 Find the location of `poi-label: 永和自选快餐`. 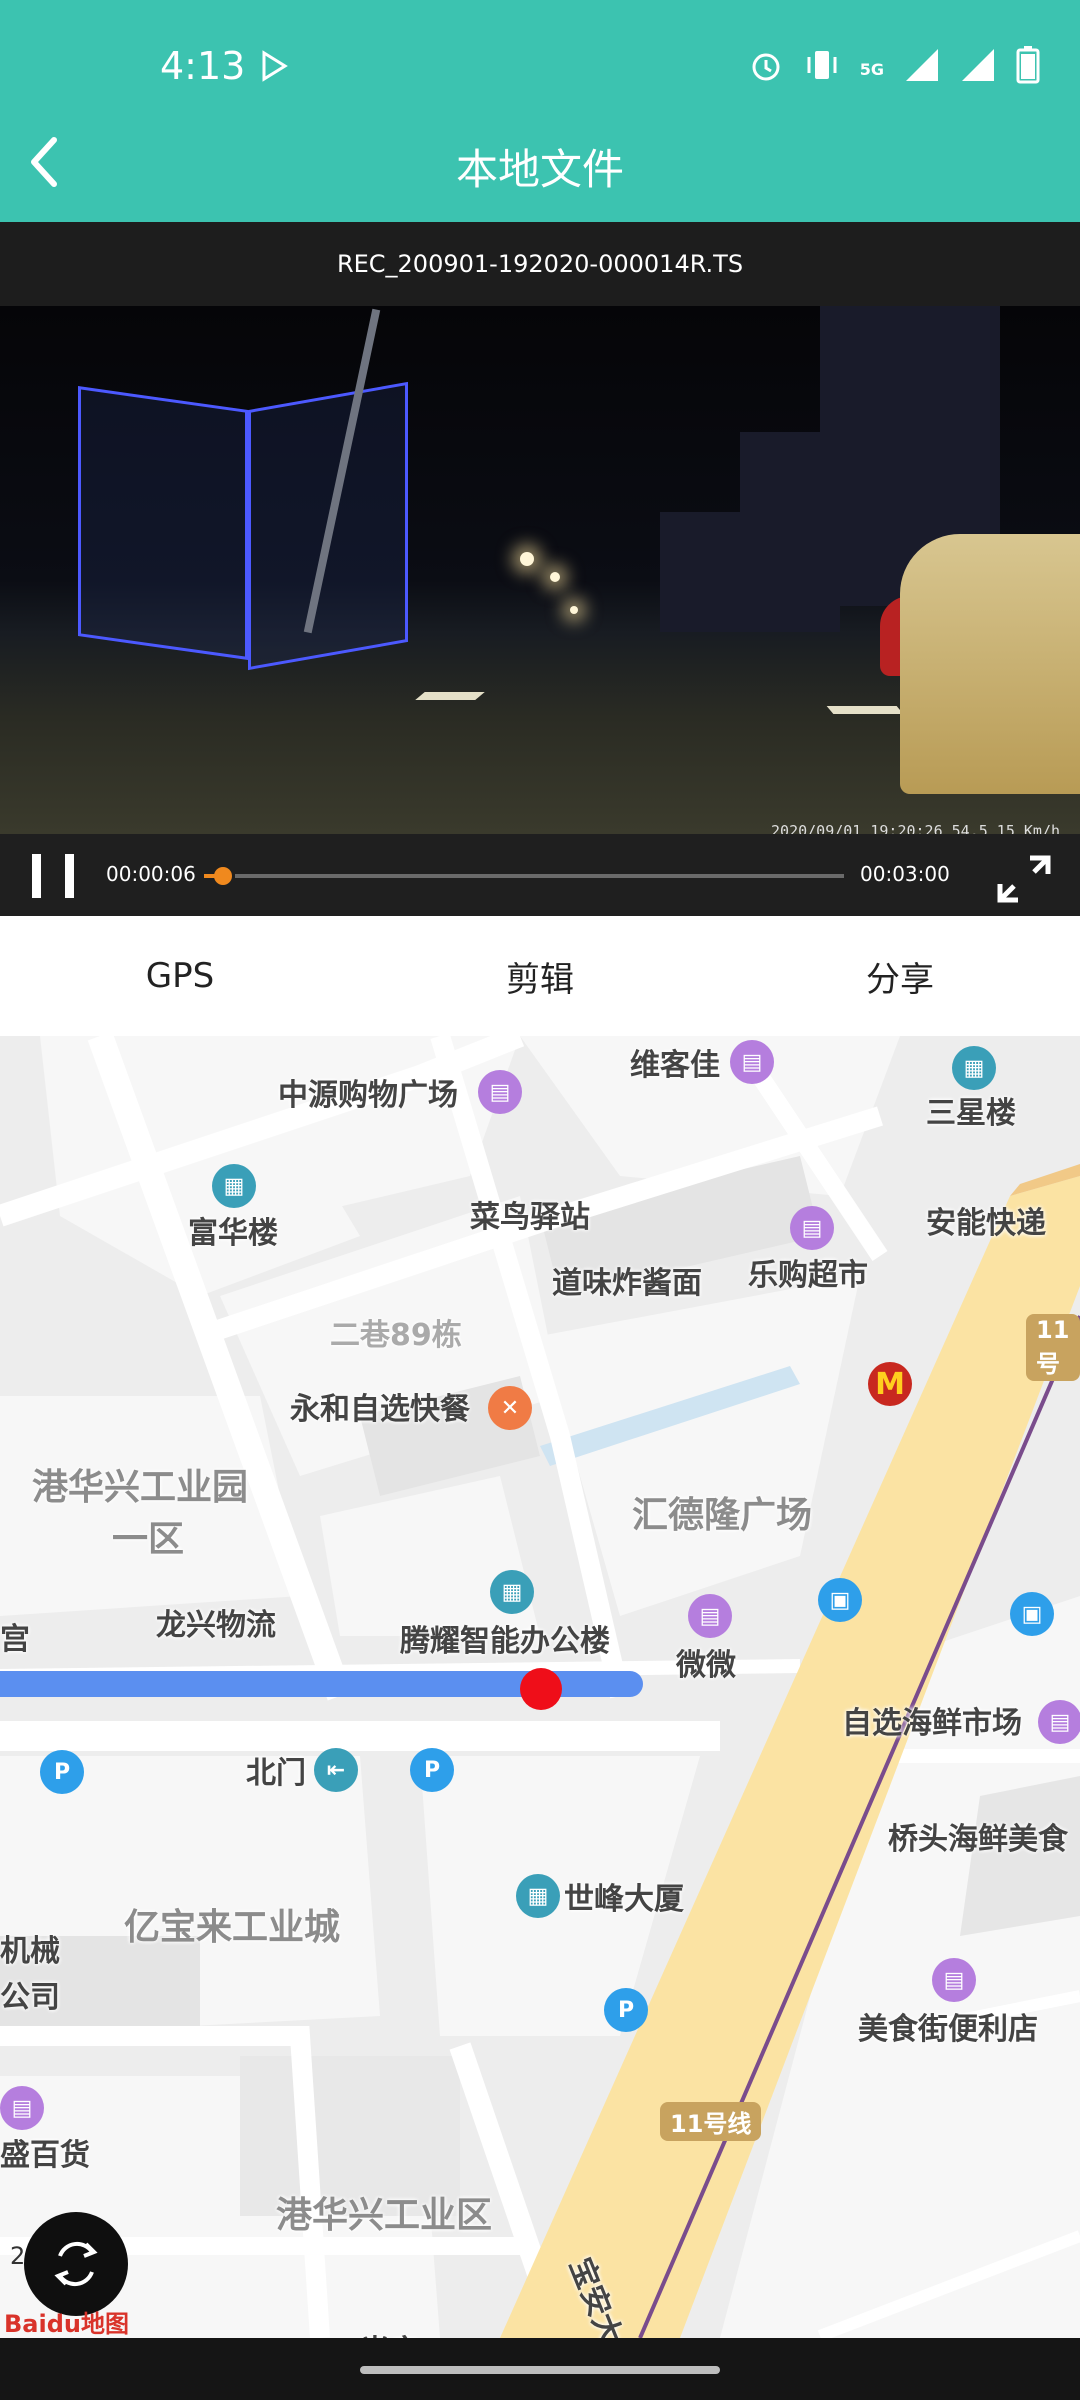

poi-label: 永和自选快餐 is located at coordinates (380, 1406).